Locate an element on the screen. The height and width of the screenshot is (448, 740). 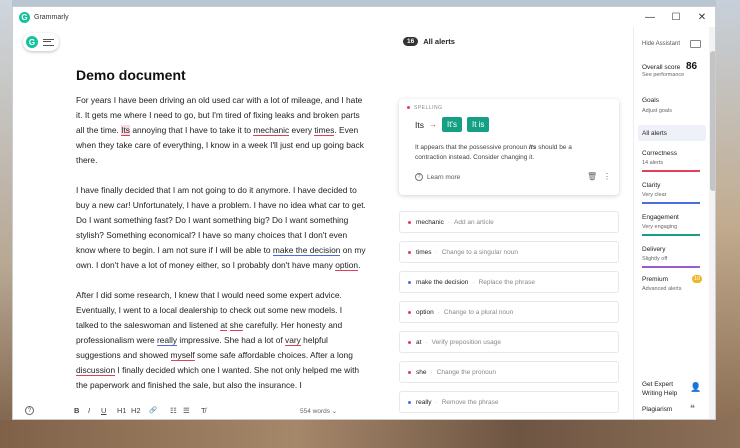
suggestion-chip-its: It's is located at coordinates (451, 124).